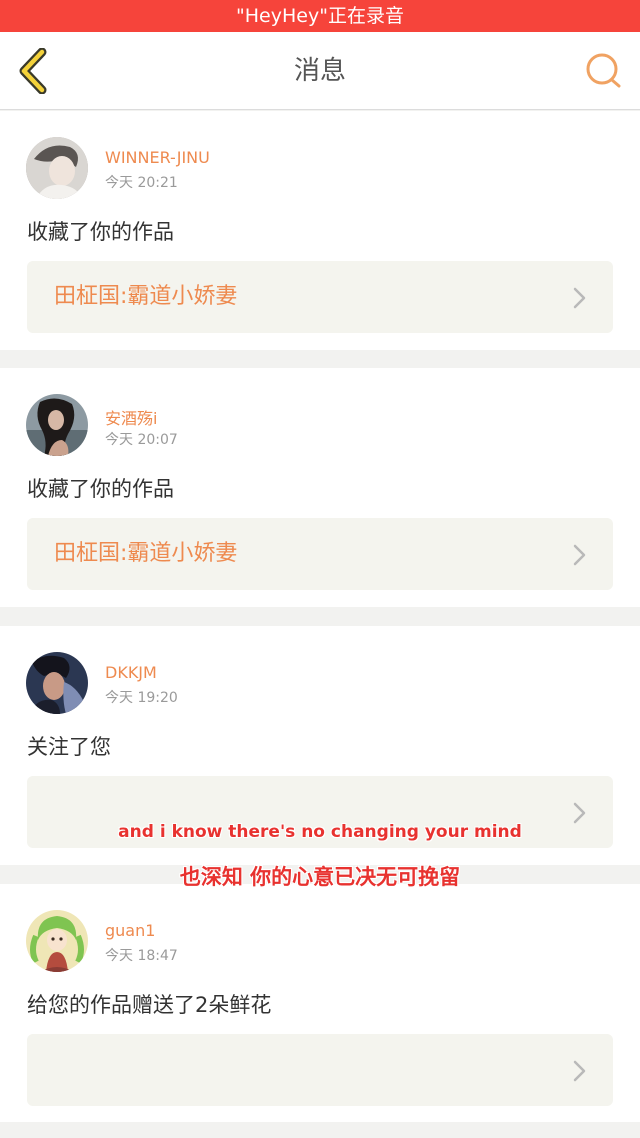 This screenshot has height=1138, width=640. Describe the element at coordinates (157, 698) in the screenshot. I see `time-label: 19:20` at that location.